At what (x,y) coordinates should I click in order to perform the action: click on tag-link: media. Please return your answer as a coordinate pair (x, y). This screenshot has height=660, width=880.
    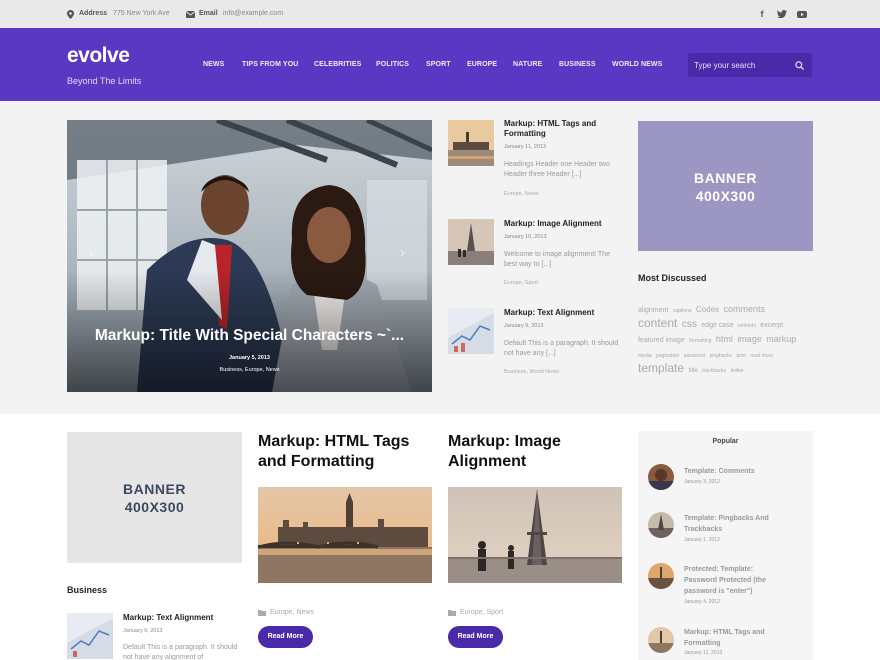
    Looking at the image, I should click on (645, 356).